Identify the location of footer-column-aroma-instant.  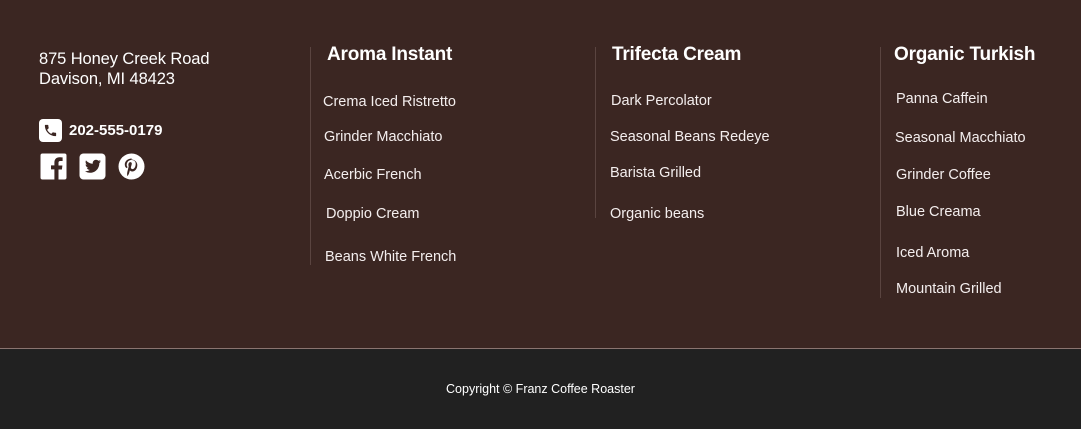
(310, 156).